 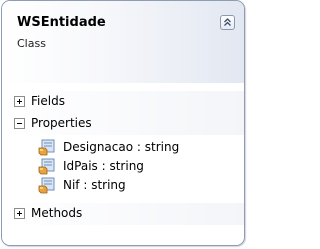 I want to click on section-label-properties: Properties, so click(x=61, y=123).